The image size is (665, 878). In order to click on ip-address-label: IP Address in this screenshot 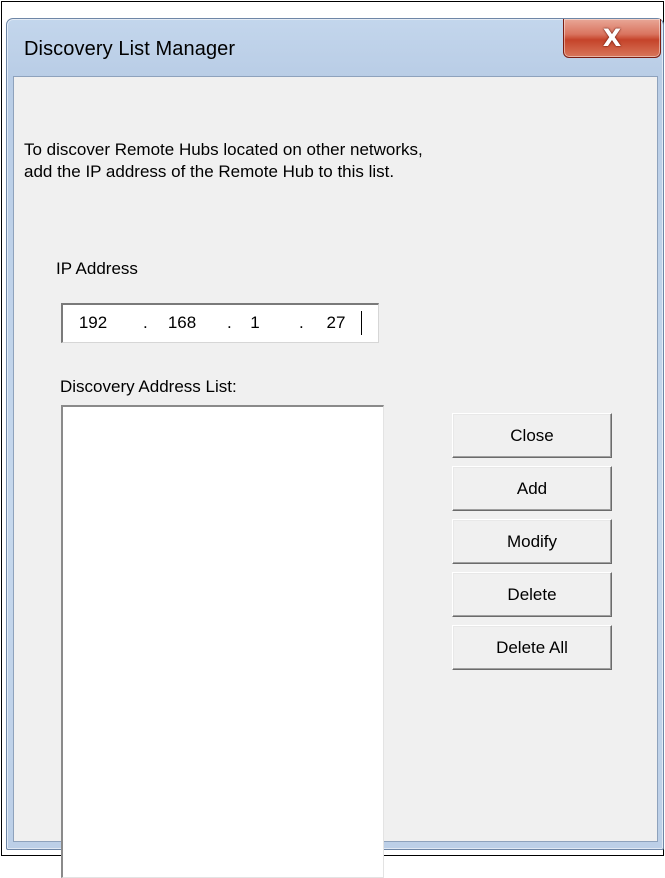, I will do `click(97, 268)`.